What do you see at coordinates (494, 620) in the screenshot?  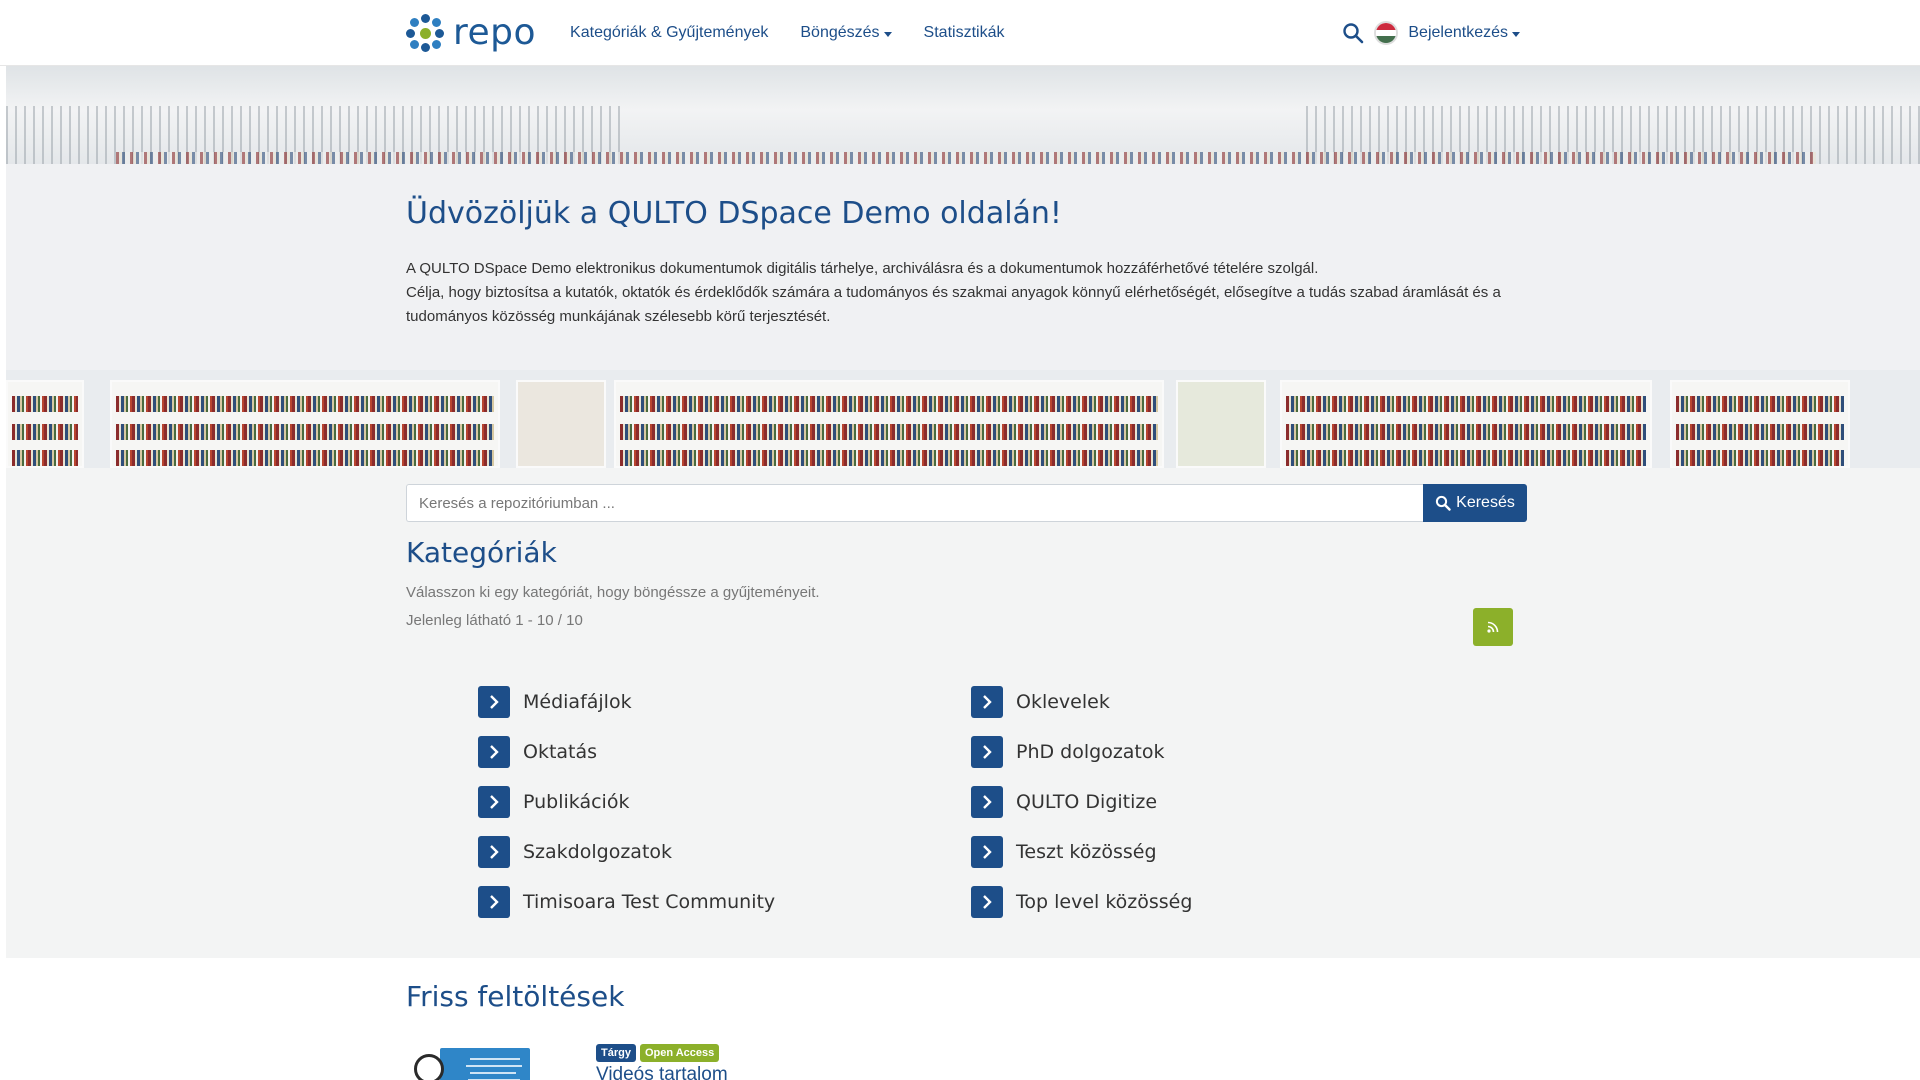 I see `categories-count: Jelenleg látható 1 - 10 / 10` at bounding box center [494, 620].